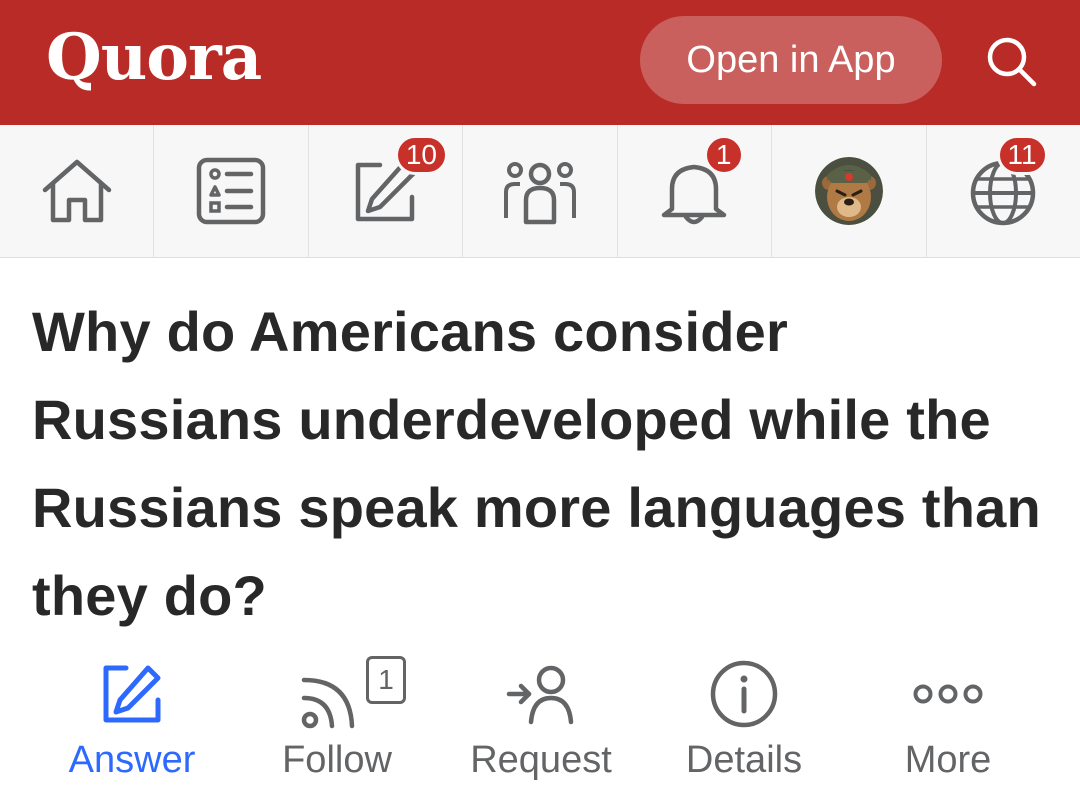 The height and width of the screenshot is (796, 1080). I want to click on answer-notification-badge: 10, so click(421, 155).